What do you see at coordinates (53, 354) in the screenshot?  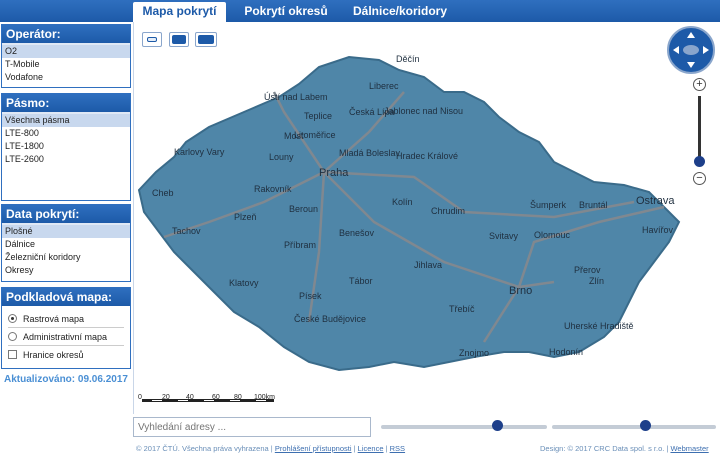 I see `districts-label: Hranice okresů` at bounding box center [53, 354].